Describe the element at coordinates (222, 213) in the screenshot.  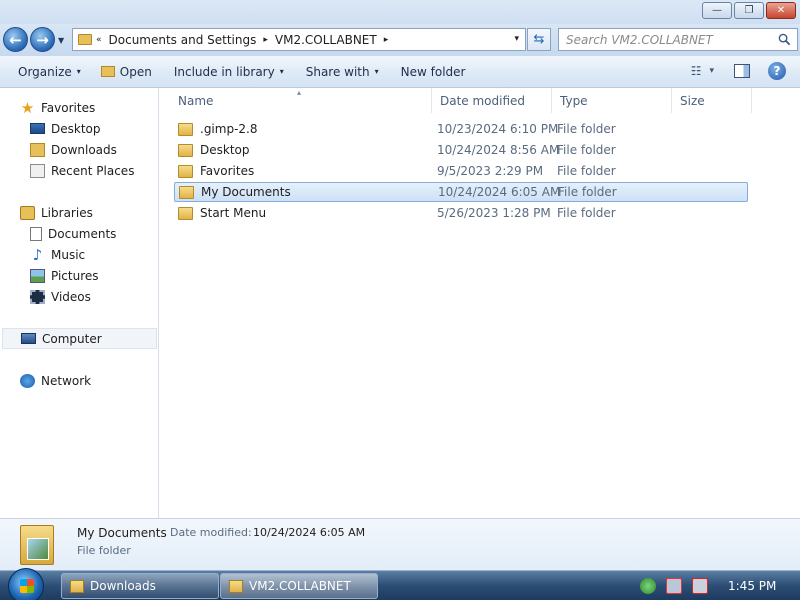
I see `file-name-cell: Start Menu` at that location.